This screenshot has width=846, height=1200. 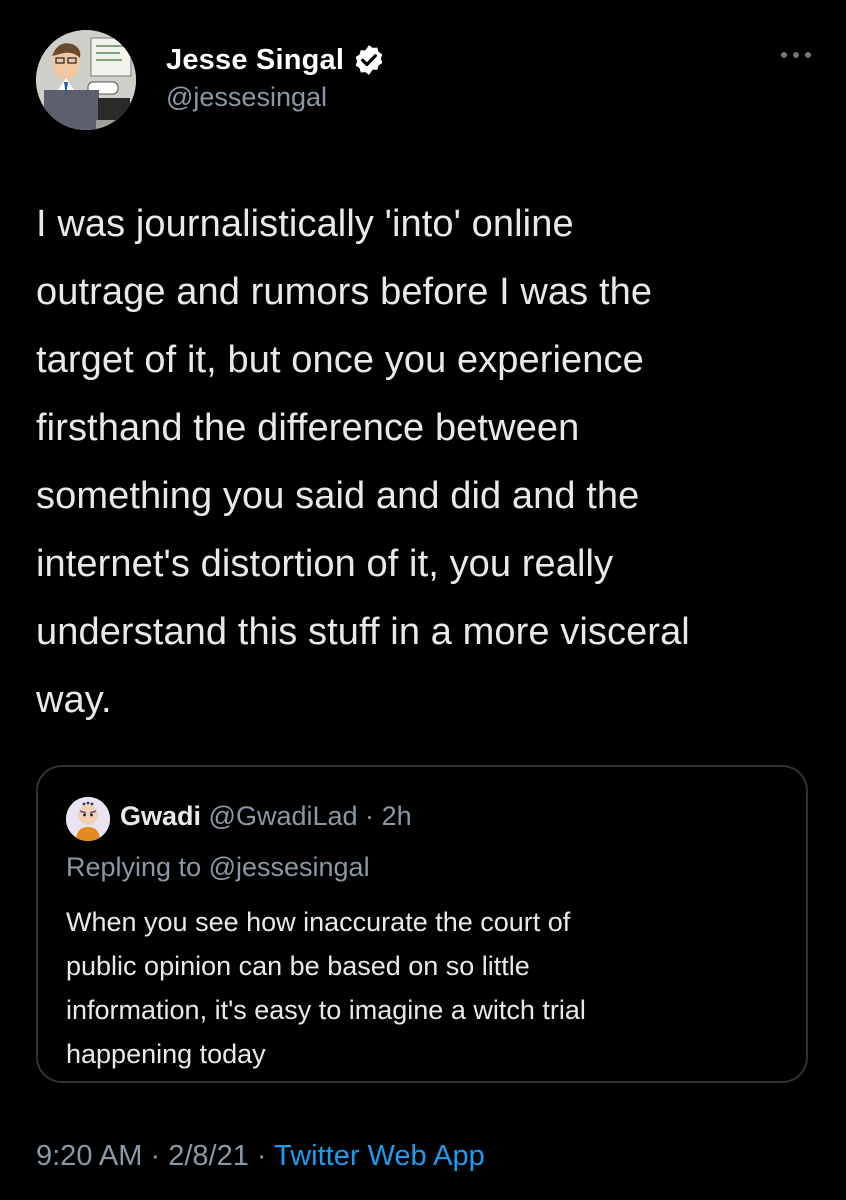 I want to click on quoted-author-avatar, so click(x=88, y=819).